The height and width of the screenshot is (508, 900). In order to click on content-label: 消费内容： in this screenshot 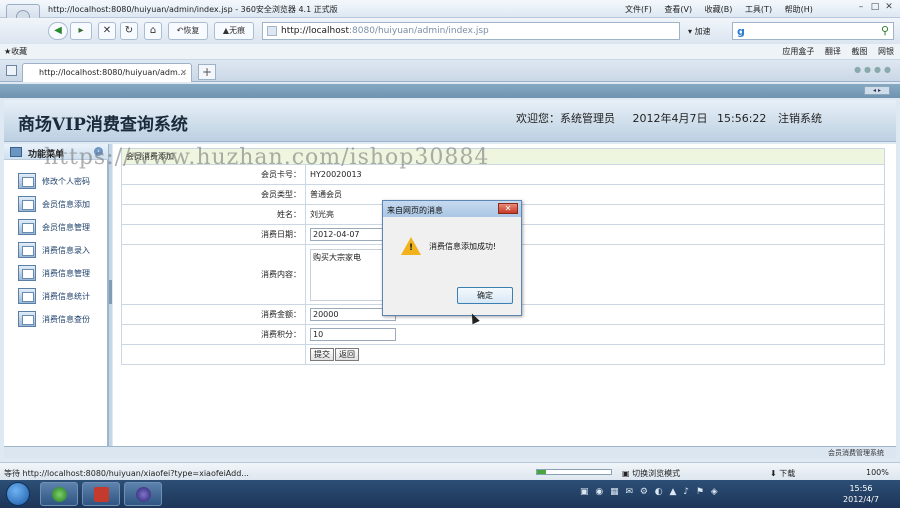, I will do `click(213, 274)`.